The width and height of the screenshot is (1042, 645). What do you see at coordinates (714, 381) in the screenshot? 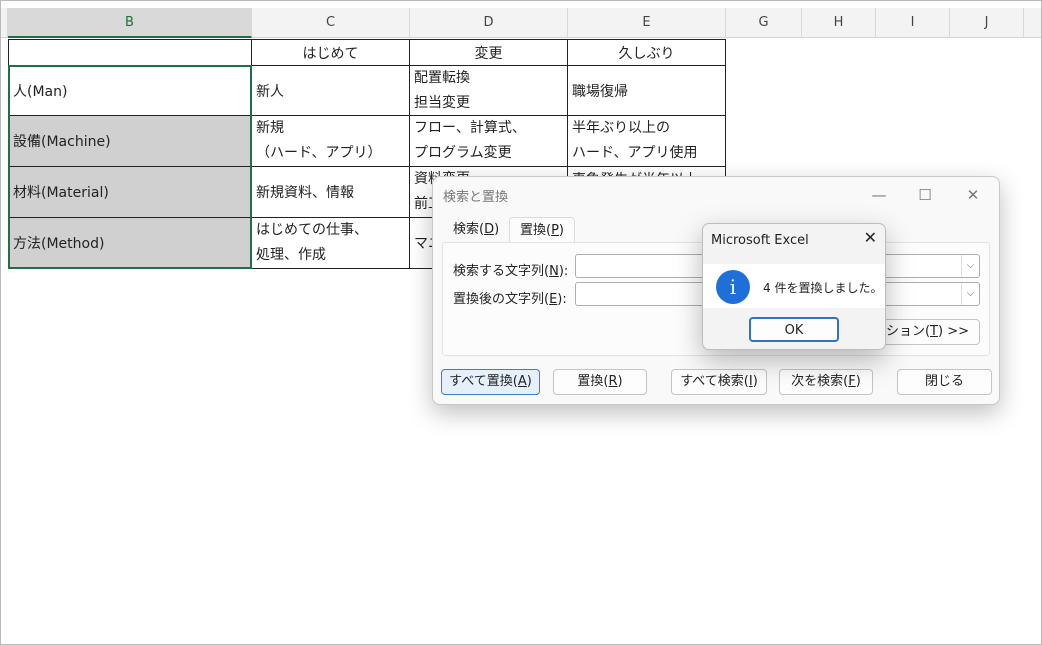
I see `find-all-label: すべて検索(` at bounding box center [714, 381].